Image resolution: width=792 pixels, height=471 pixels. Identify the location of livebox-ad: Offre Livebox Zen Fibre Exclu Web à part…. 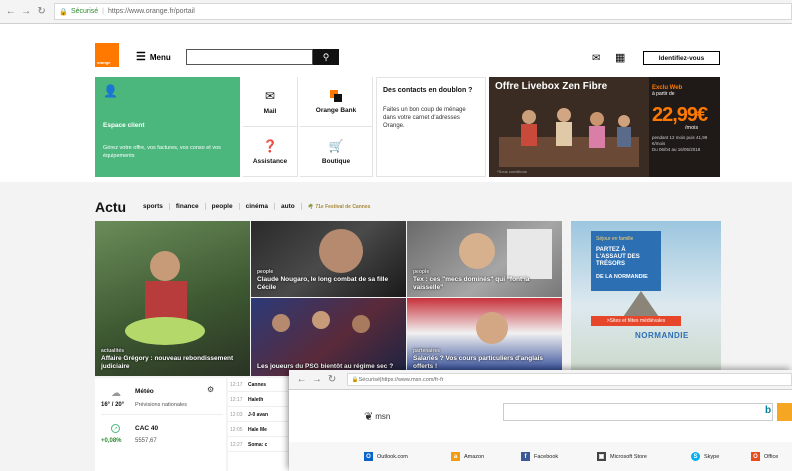
(604, 127).